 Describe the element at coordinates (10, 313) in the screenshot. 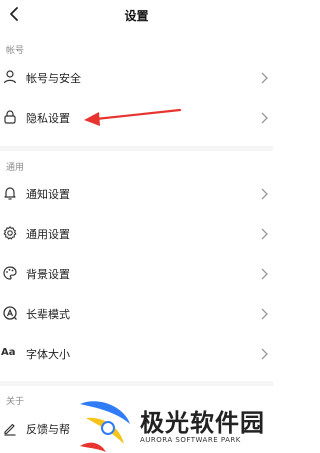

I see `elder-mode-icon` at that location.